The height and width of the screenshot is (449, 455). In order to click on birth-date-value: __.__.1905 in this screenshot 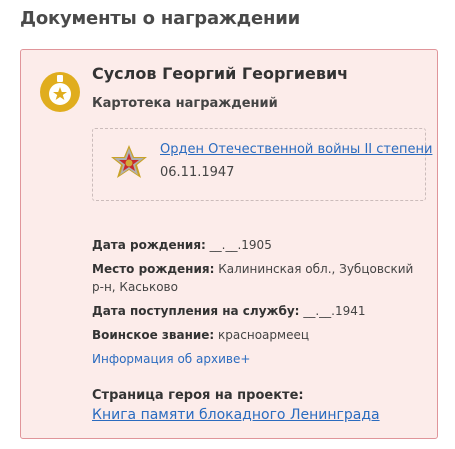, I will do `click(240, 245)`.